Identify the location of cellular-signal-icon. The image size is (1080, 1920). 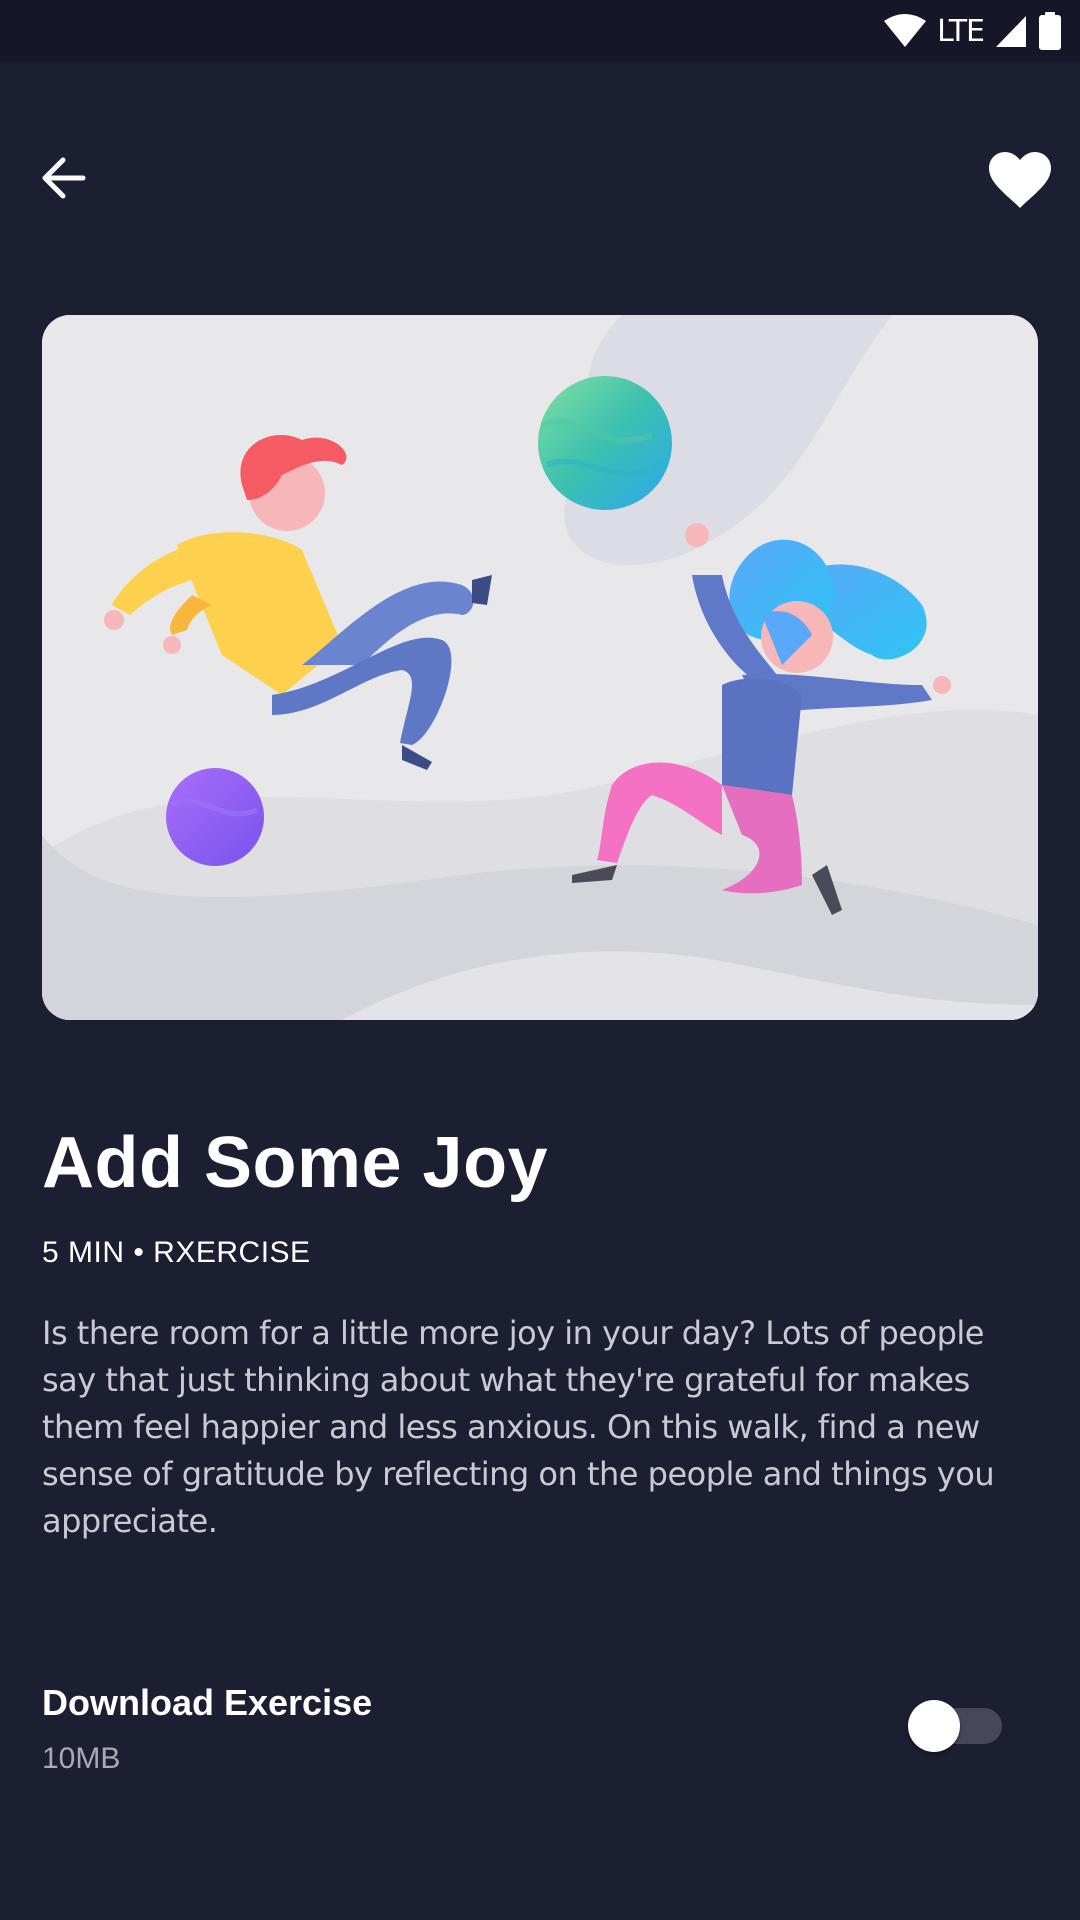
(1011, 31).